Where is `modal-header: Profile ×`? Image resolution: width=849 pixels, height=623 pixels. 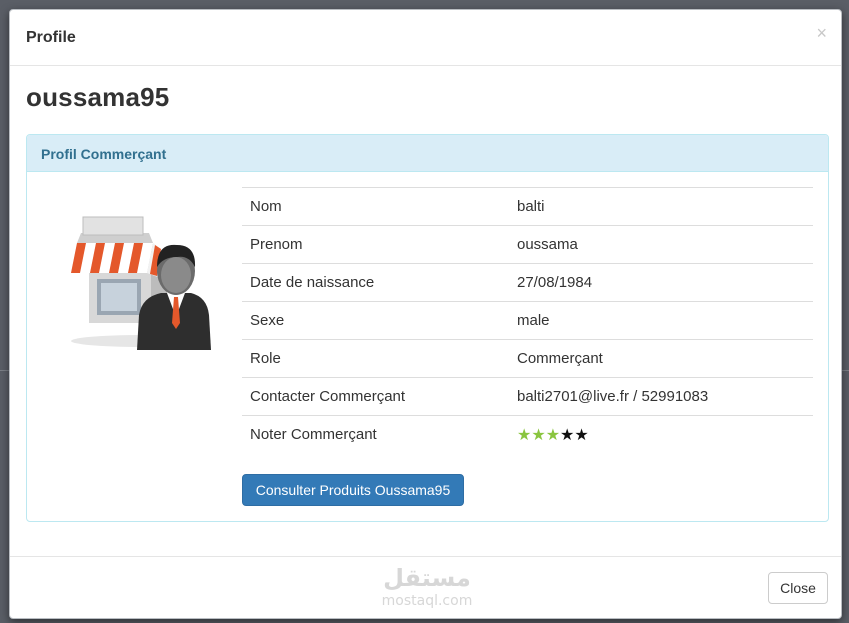
modal-header: Profile × is located at coordinates (425, 38).